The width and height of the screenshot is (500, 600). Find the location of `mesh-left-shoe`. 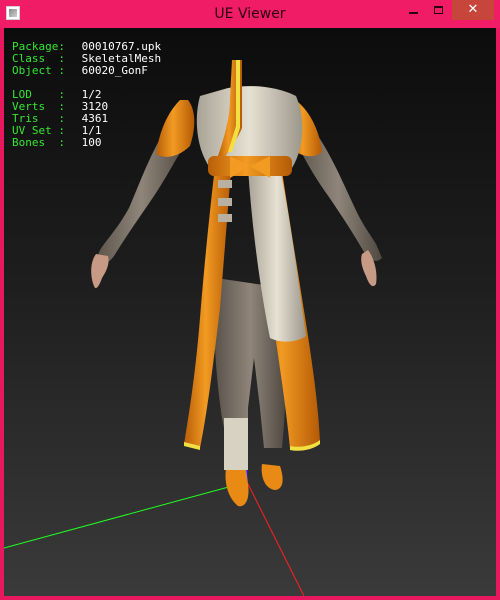

mesh-left-shoe is located at coordinates (237, 487).